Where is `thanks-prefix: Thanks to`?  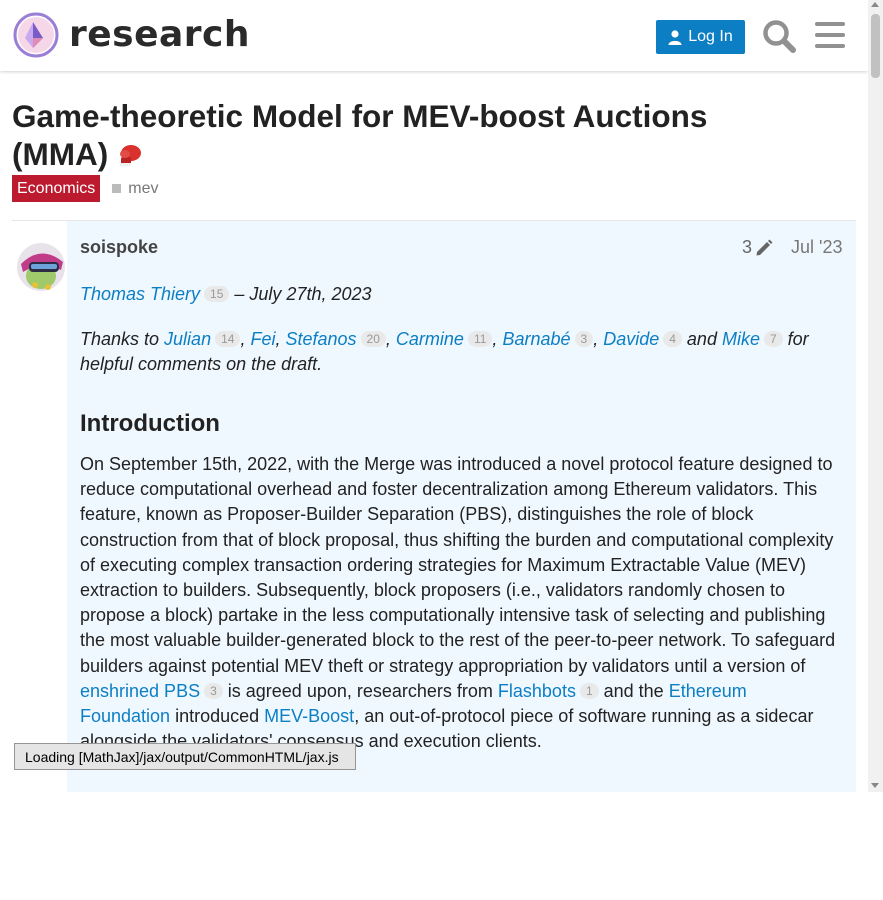 thanks-prefix: Thanks to is located at coordinates (122, 339).